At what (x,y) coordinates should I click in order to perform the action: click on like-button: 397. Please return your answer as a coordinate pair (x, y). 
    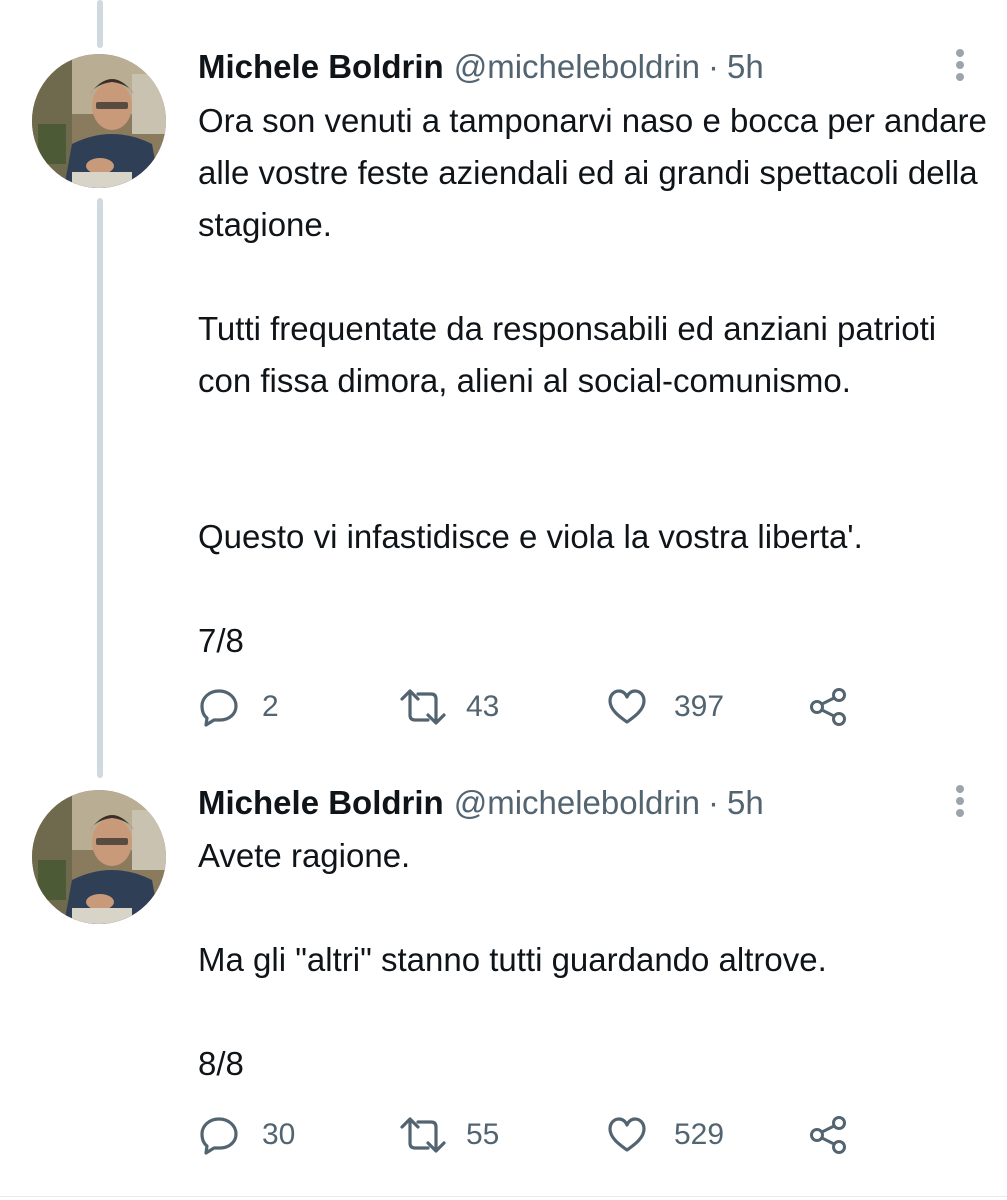
    Looking at the image, I should click on (665, 707).